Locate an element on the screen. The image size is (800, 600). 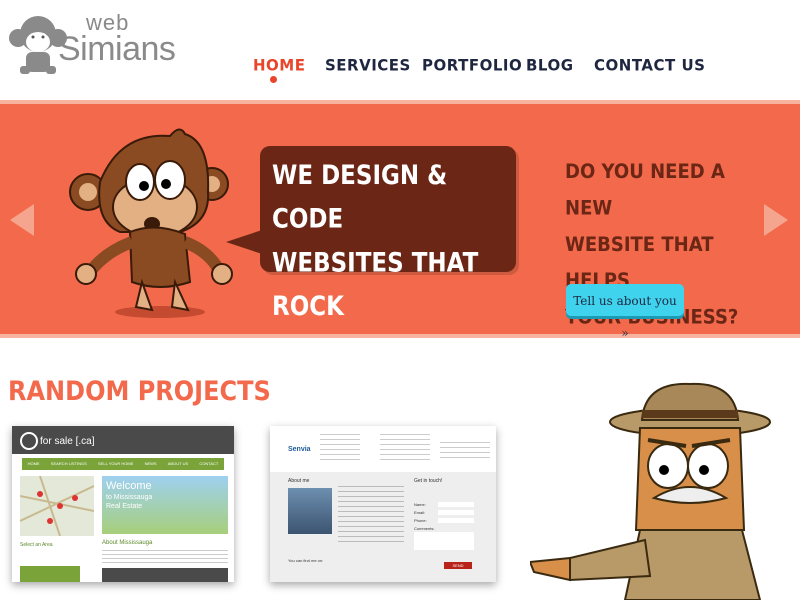
hero-question-line1: DO YOU NEED A NEW is located at coordinates (645, 190).